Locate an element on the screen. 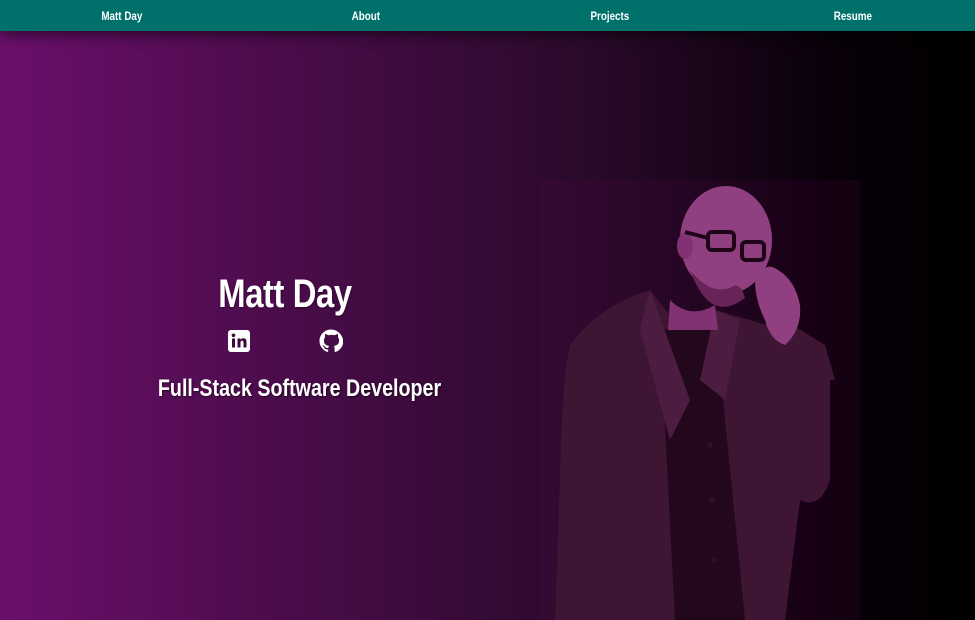 The height and width of the screenshot is (620, 975). linkedin-icon is located at coordinates (239, 341).